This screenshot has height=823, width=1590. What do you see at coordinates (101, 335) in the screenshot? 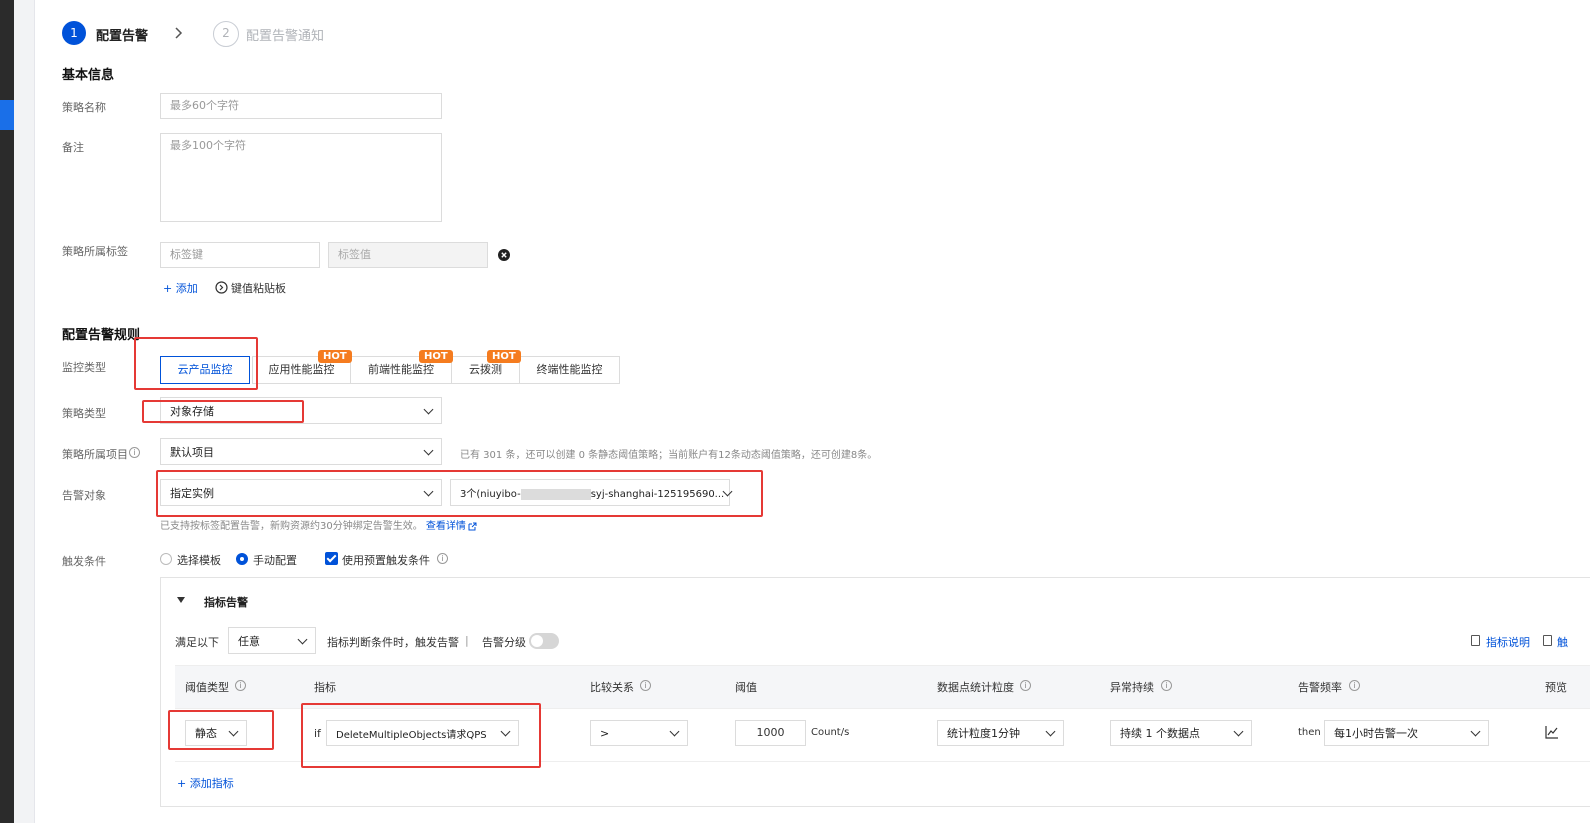
I see `rules-title: 配置告警规则` at bounding box center [101, 335].